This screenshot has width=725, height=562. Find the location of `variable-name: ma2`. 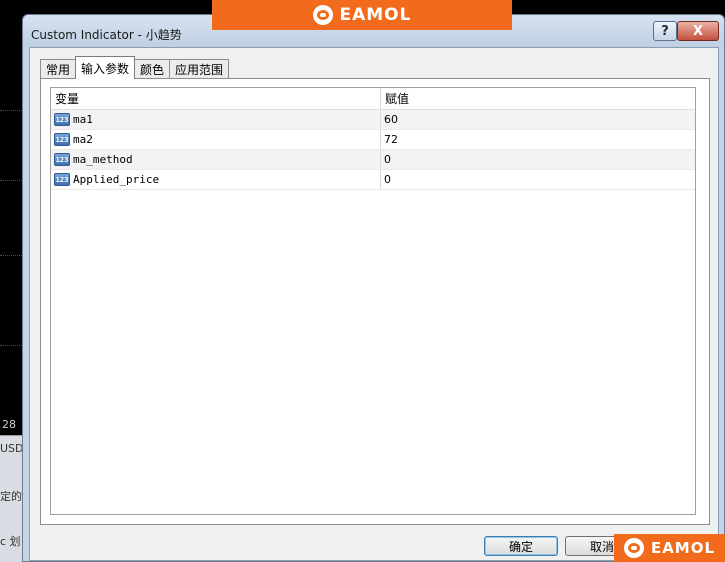

variable-name: ma2 is located at coordinates (83, 139).